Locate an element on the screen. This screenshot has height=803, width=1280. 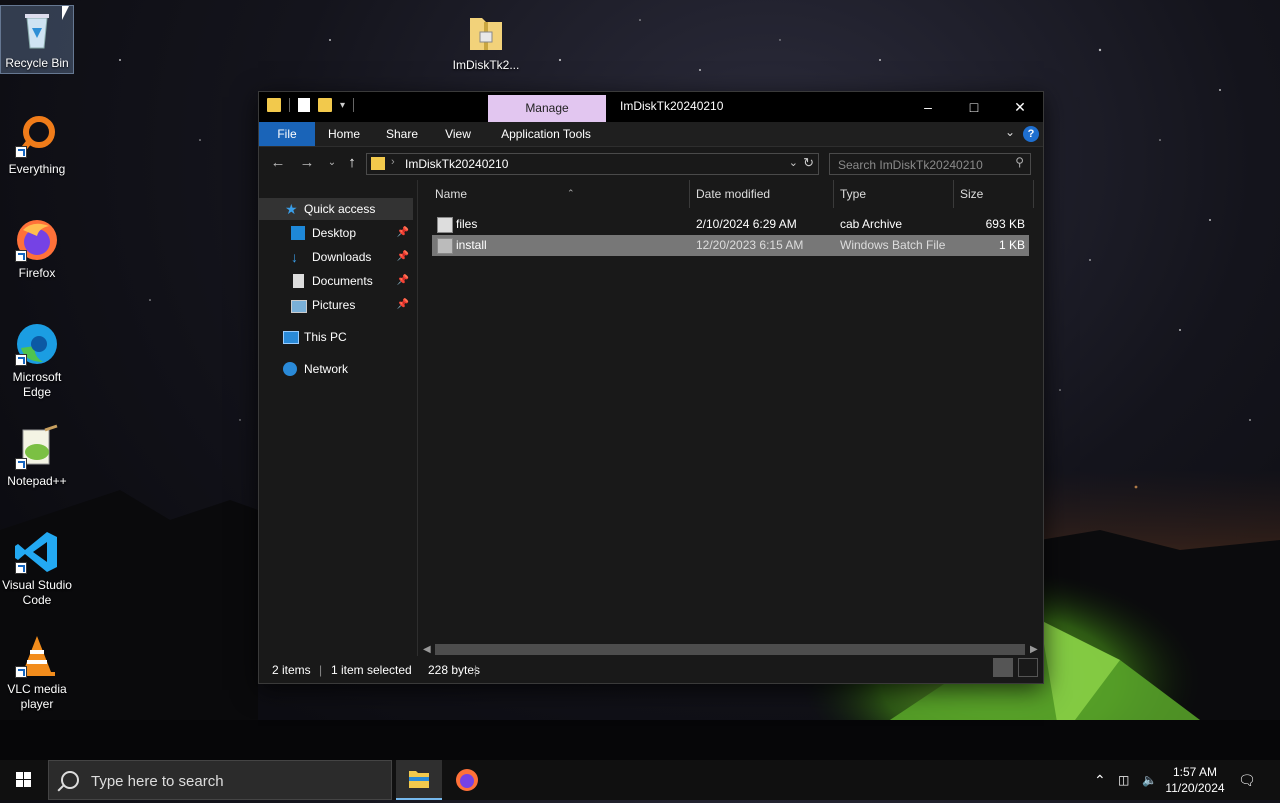
desktop-icon-vscode: Visual Studio Code is located at coordinates (37, 568).